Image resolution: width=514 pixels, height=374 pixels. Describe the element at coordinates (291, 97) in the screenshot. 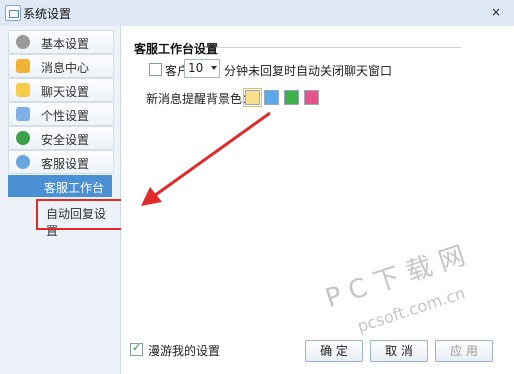

I see `color-swatch-green` at that location.